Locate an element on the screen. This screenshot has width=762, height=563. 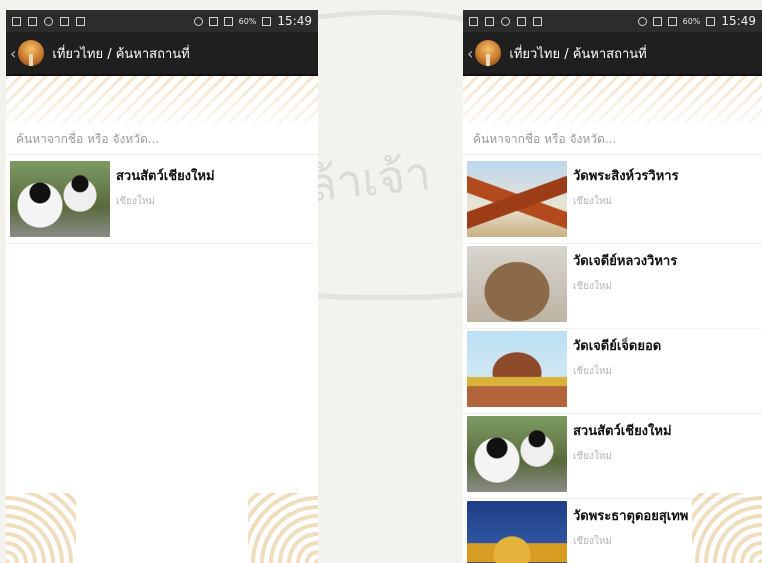
list-item: วัดพระสิงห์วรวิหาร เชียงใหม่ is located at coordinates (612, 201).